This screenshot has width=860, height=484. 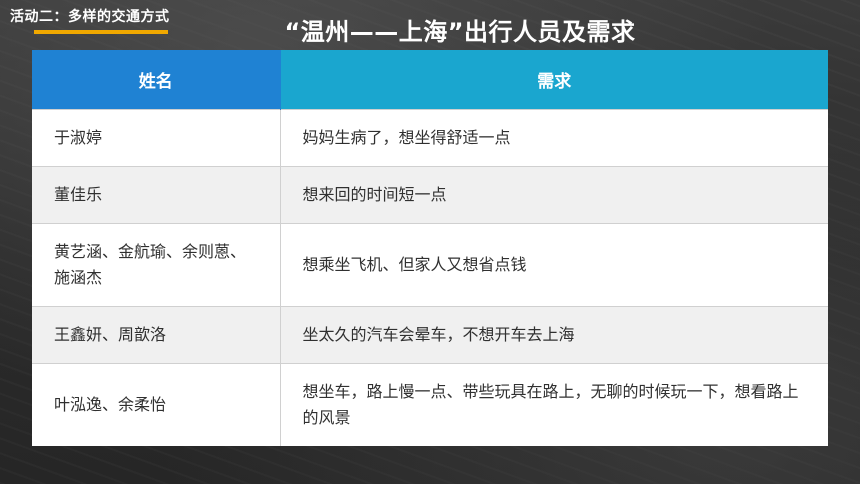 I want to click on table-row: 王鑫妍、周歆洛 坐太久的汽车会晕车，不想开车去上海, so click(x=430, y=335).